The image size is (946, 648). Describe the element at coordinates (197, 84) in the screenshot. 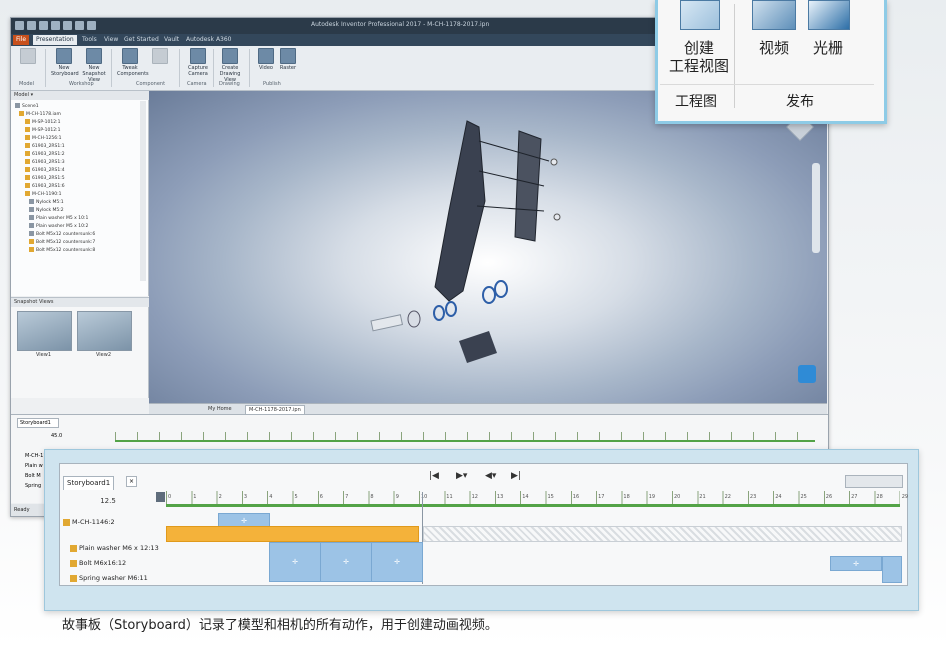

I see `group-label-camera: Camera` at that location.